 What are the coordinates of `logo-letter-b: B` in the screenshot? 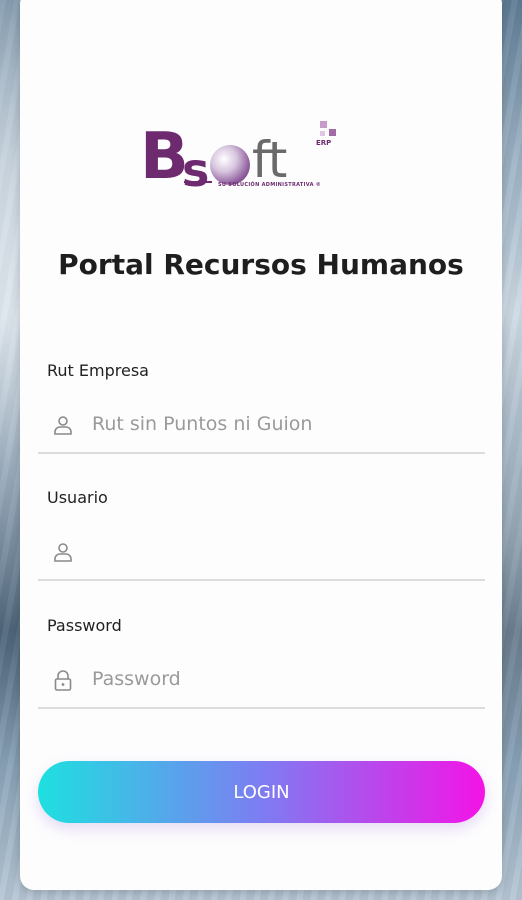 It's located at (164, 157).